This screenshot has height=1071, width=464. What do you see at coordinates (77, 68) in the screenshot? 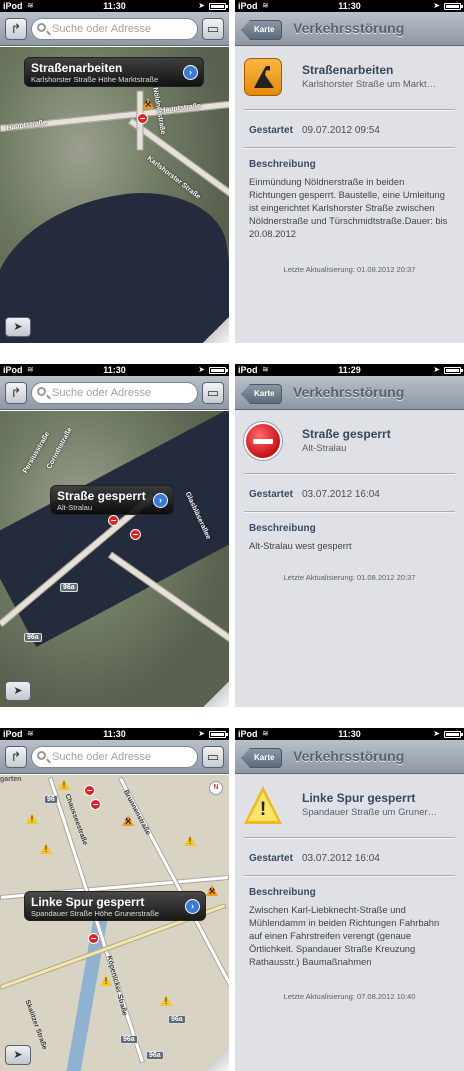
I see `callout-title: Straßenarbeiten` at bounding box center [77, 68].